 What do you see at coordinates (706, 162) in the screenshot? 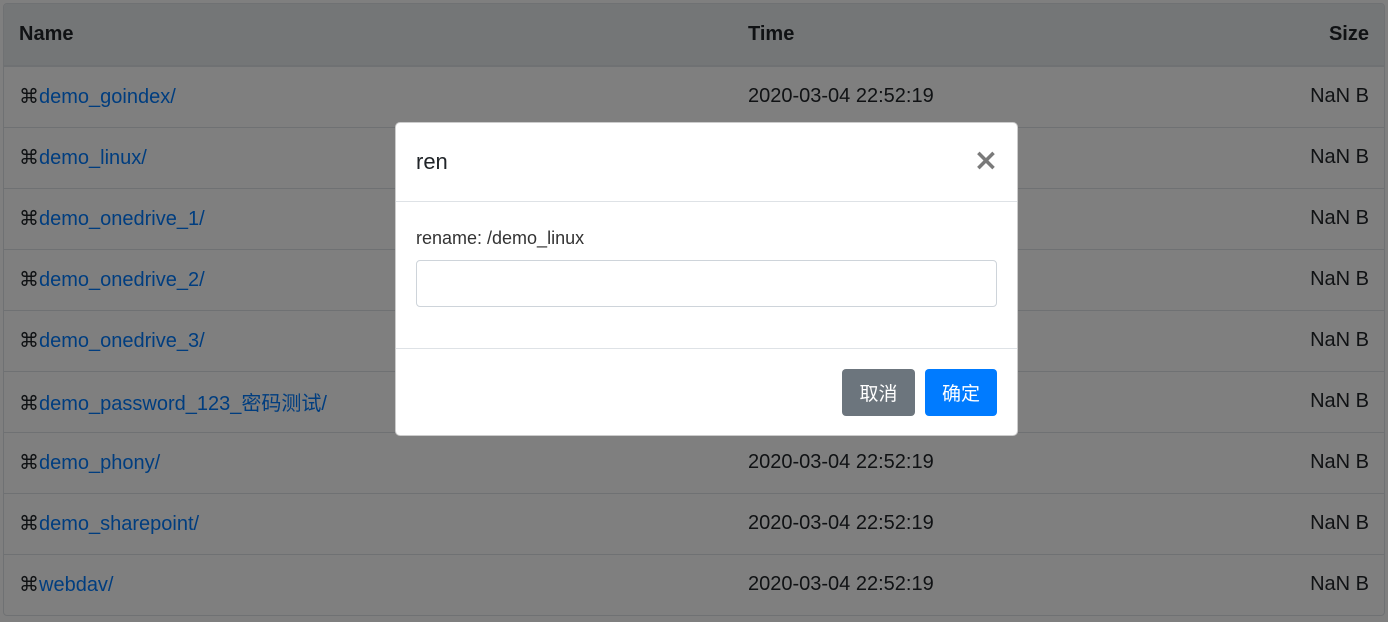
I see `dialog-header: ren ×` at bounding box center [706, 162].